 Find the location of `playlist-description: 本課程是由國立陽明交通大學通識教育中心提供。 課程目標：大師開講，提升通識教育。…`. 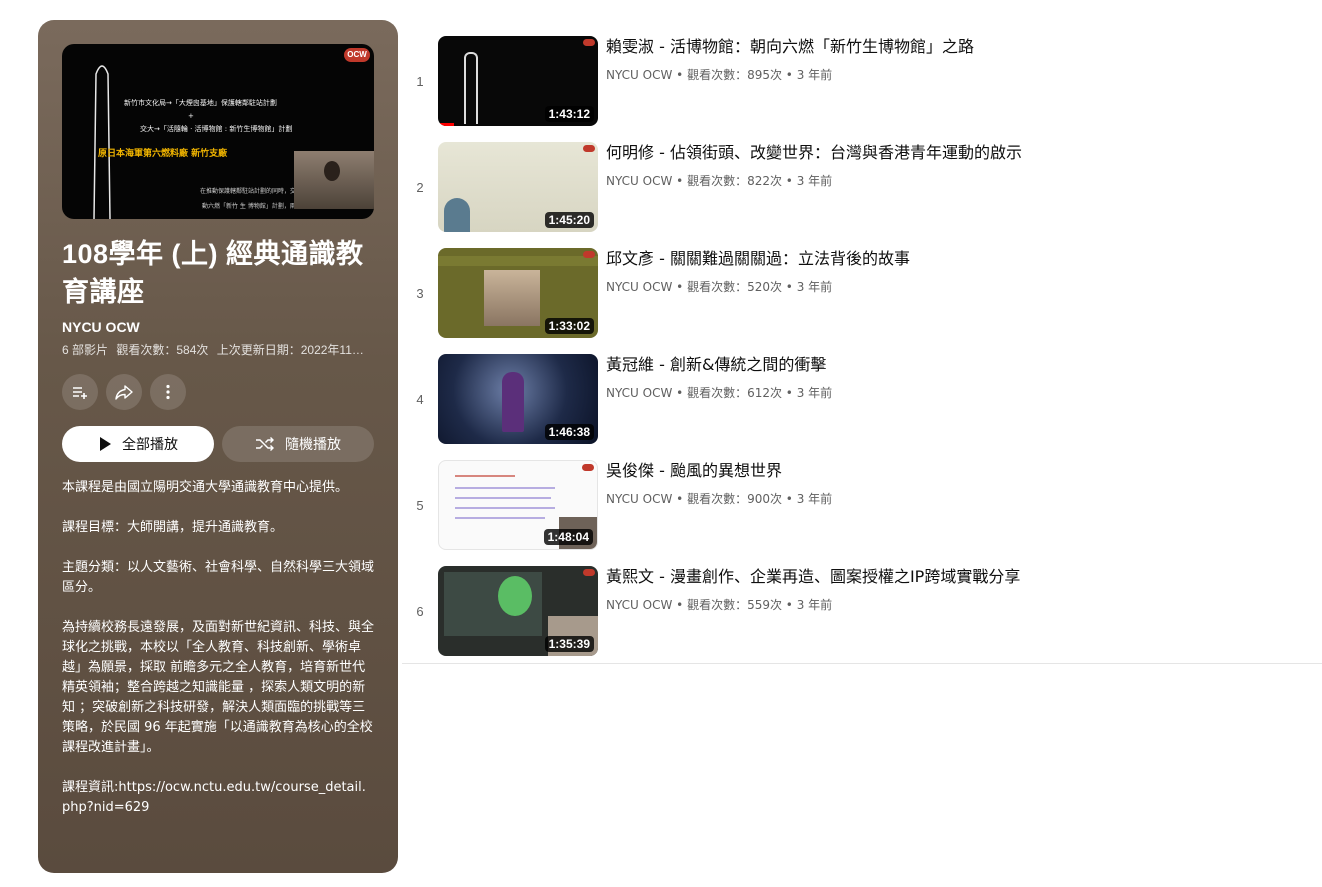

playlist-description: 本課程是由國立陽明交通大學通識教育中心提供。 課程目標：大師開講，提升通識教育。… is located at coordinates (218, 648).